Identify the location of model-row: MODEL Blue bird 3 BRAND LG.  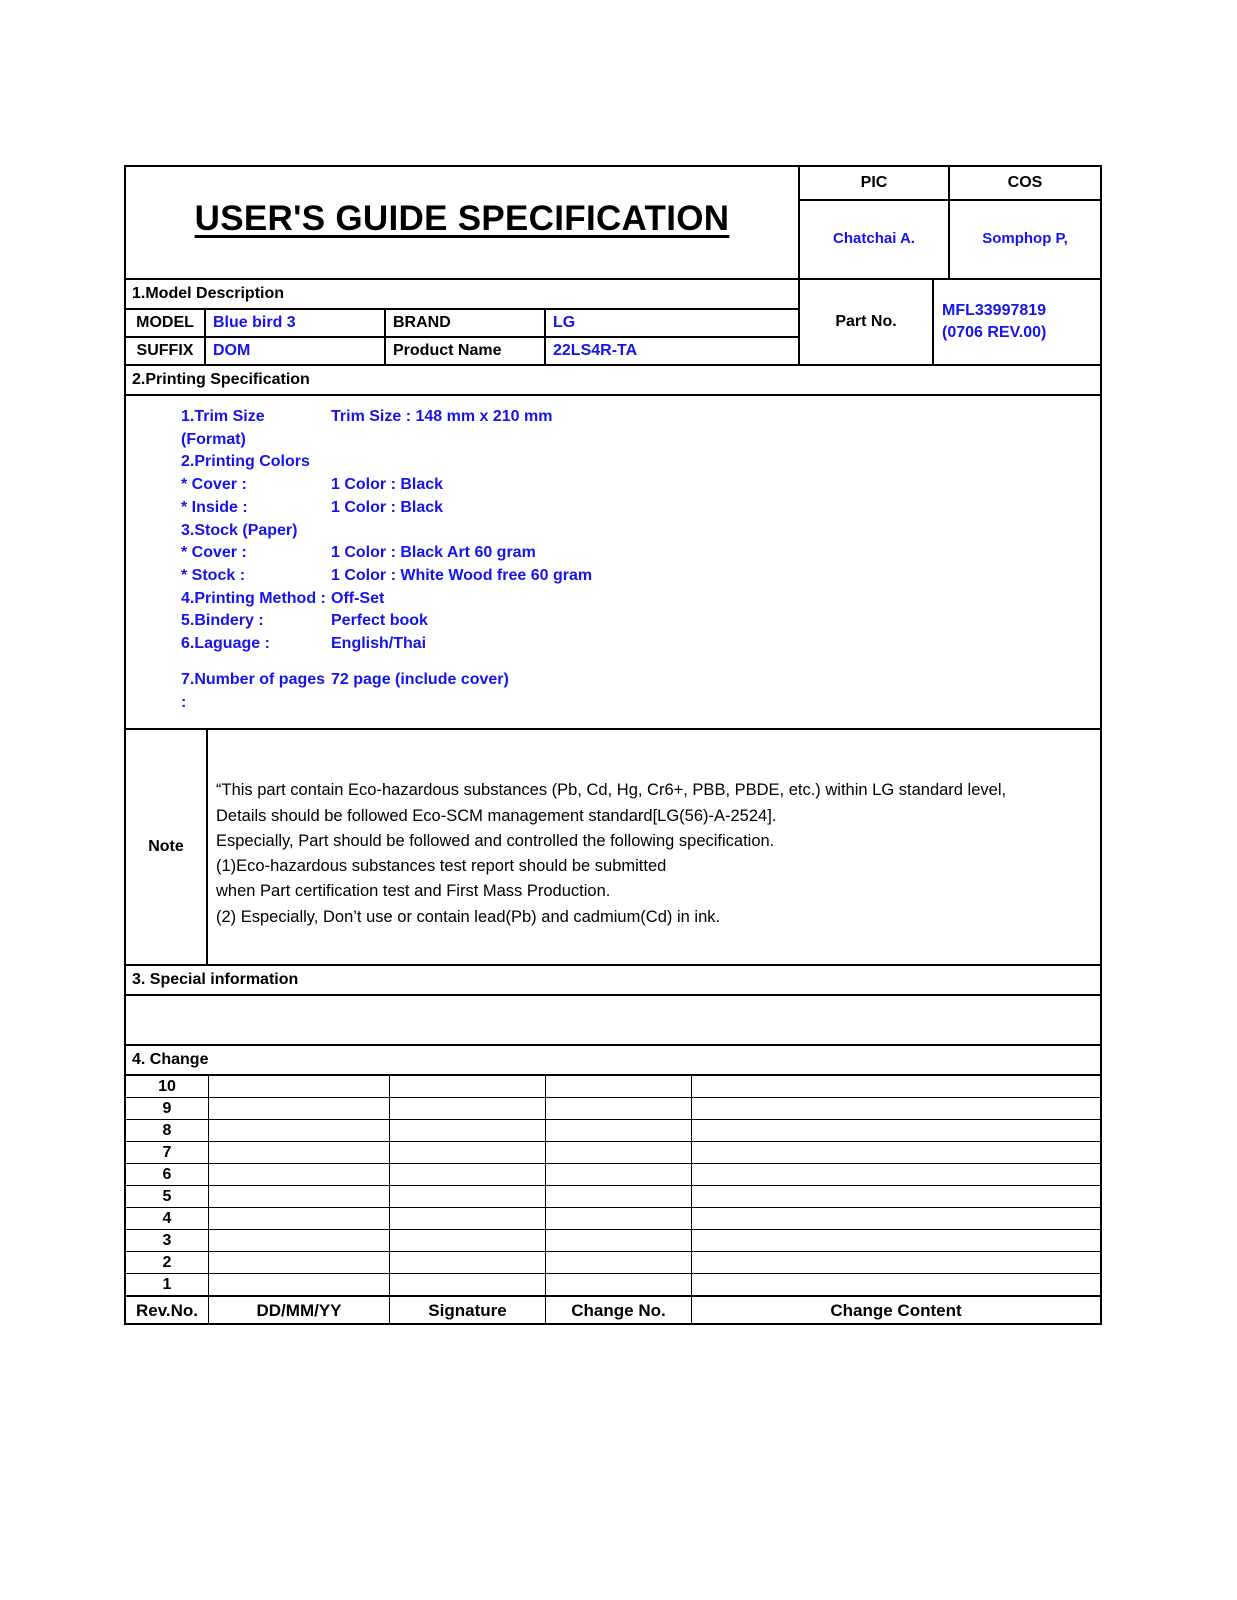
(462, 324).